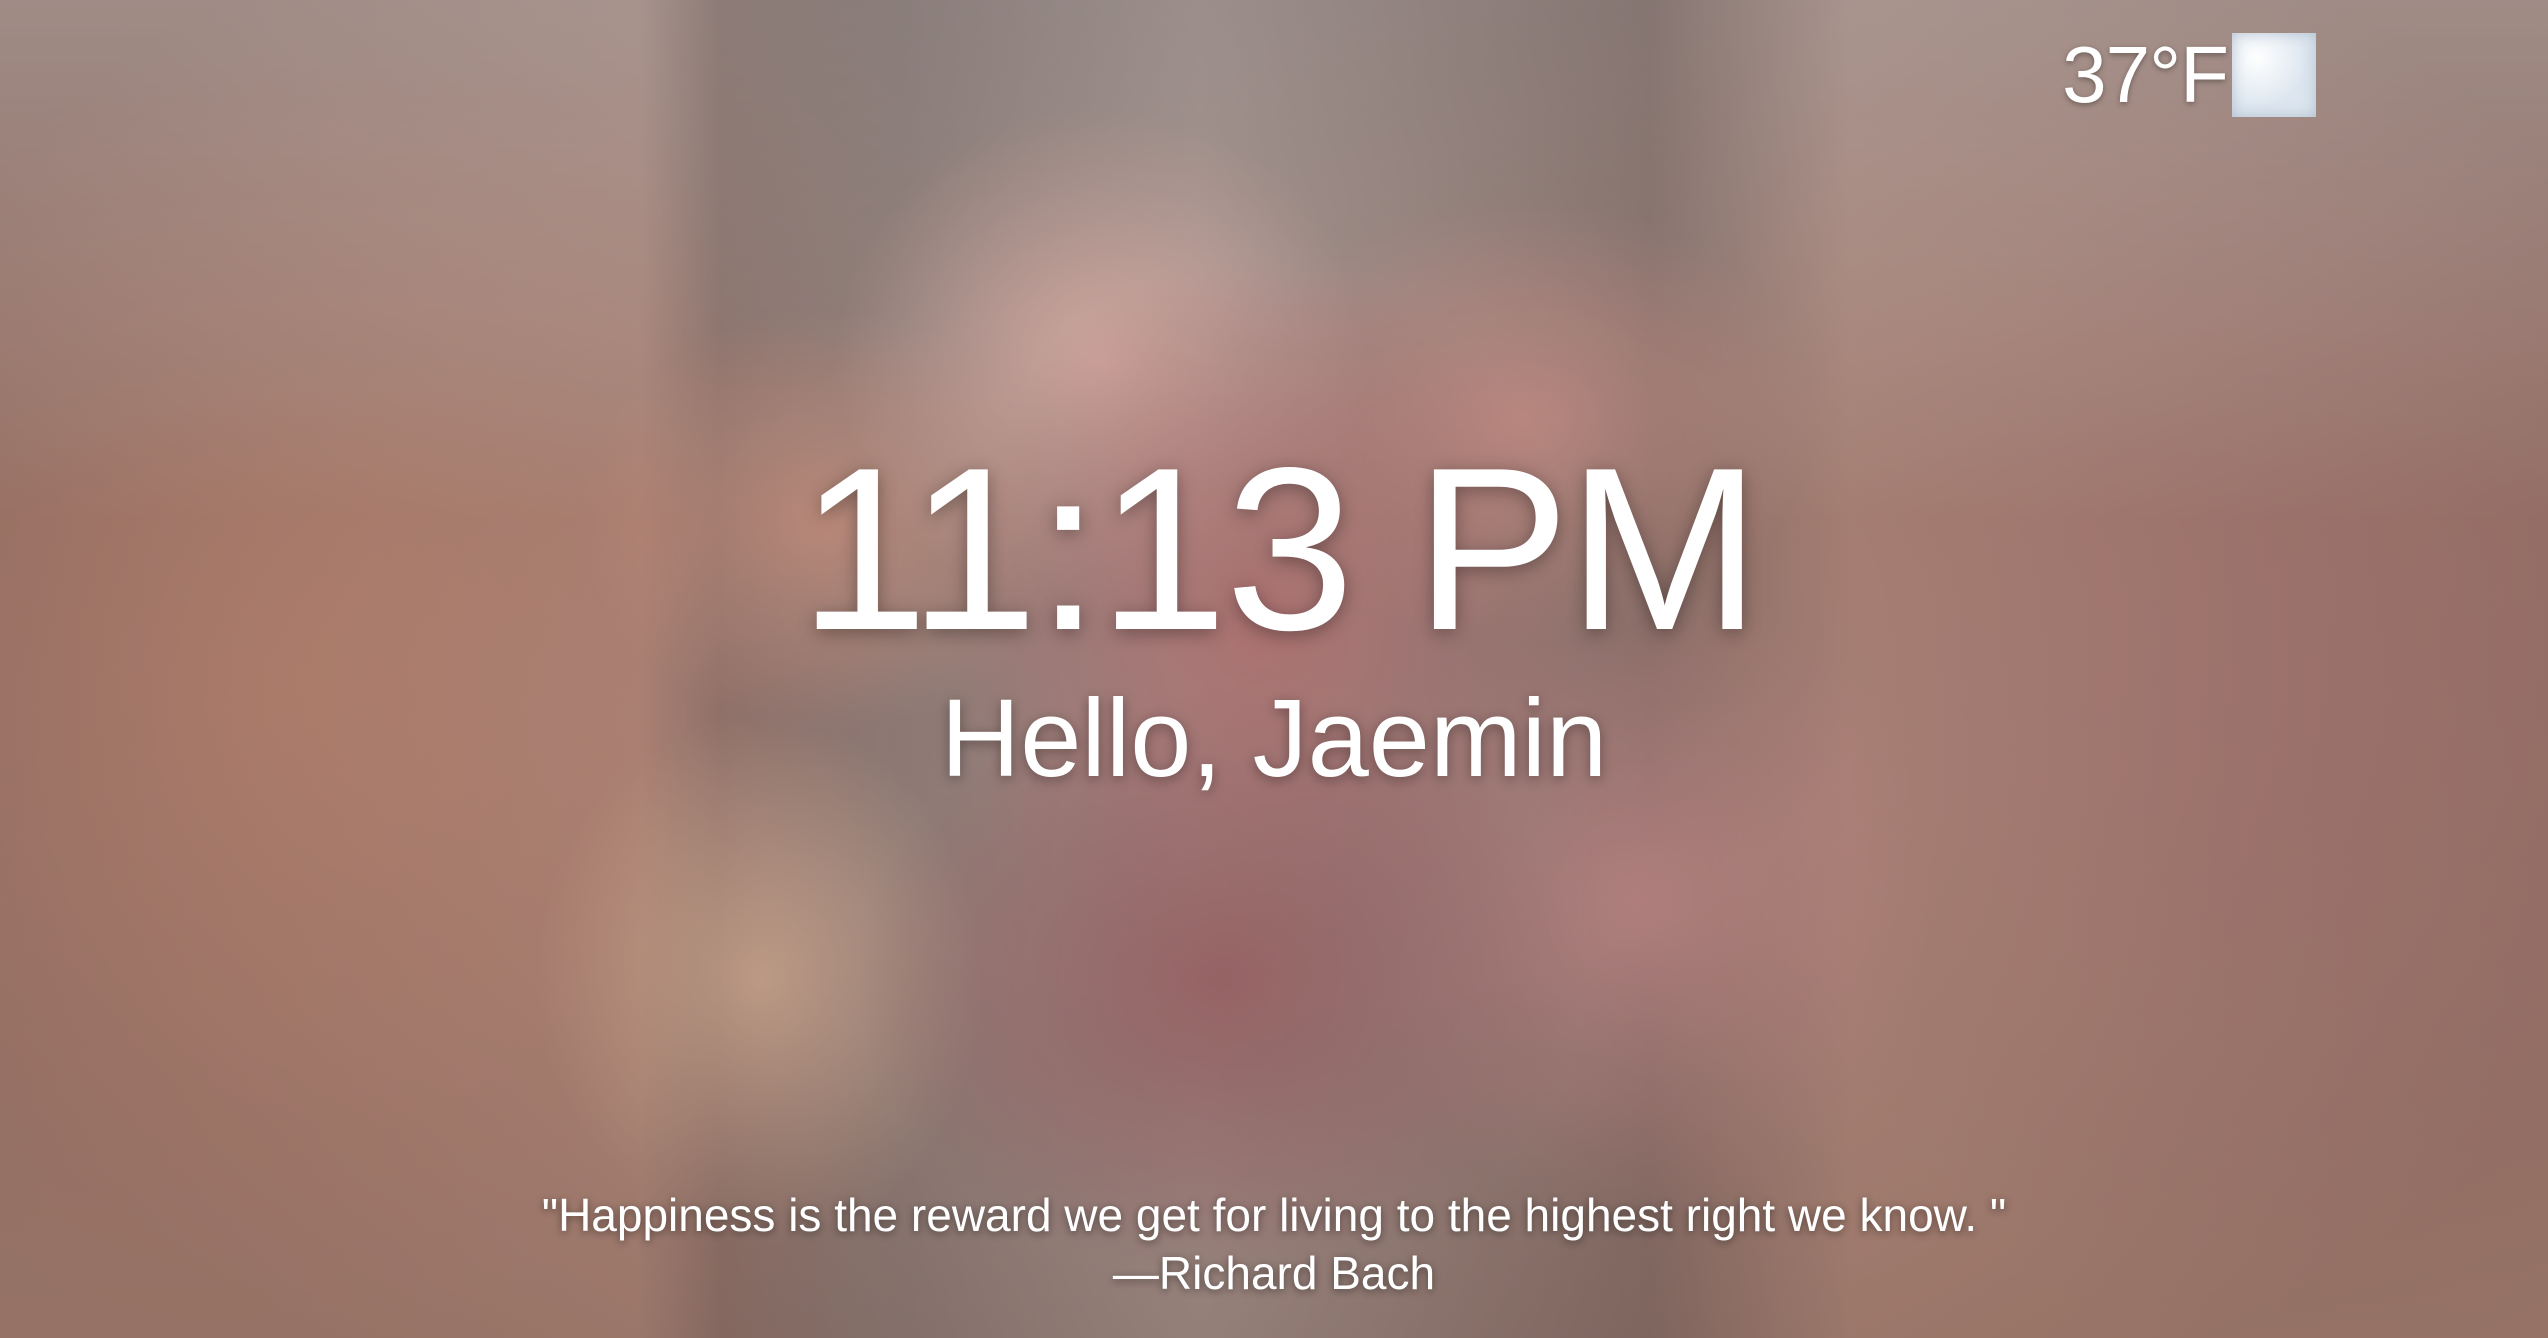 Image resolution: width=2548 pixels, height=1338 pixels. Describe the element at coordinates (1274, 1273) in the screenshot. I see `quote-author: —Richard Bach` at that location.